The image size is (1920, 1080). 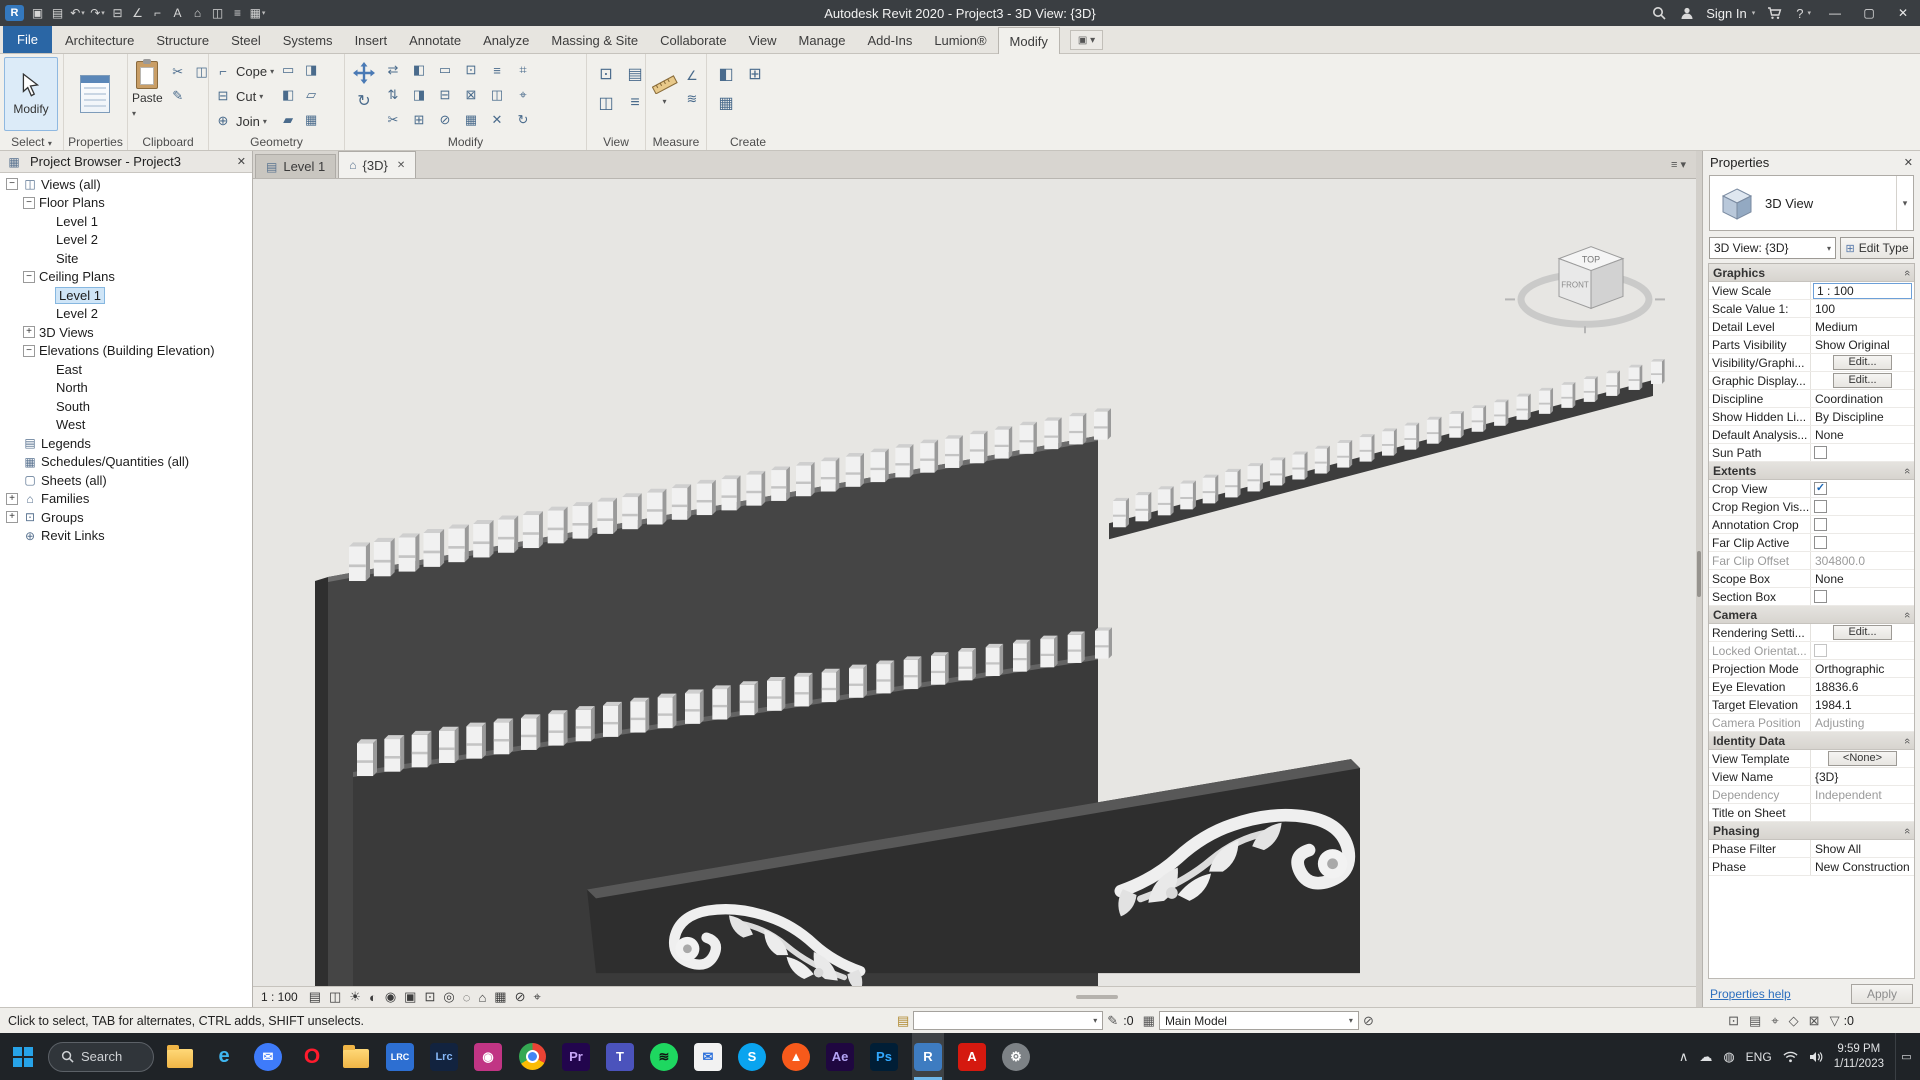 I want to click on detail-level-icon: ▤, so click(x=315, y=997).